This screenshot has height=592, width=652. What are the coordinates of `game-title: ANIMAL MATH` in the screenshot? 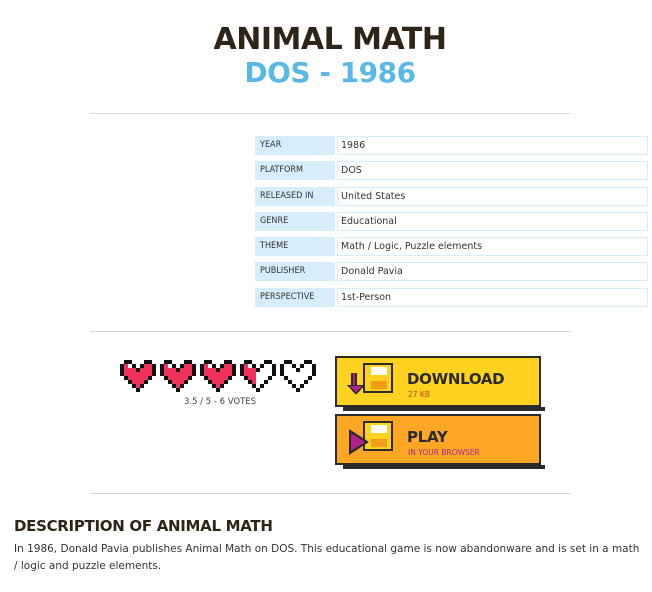 It's located at (330, 39).